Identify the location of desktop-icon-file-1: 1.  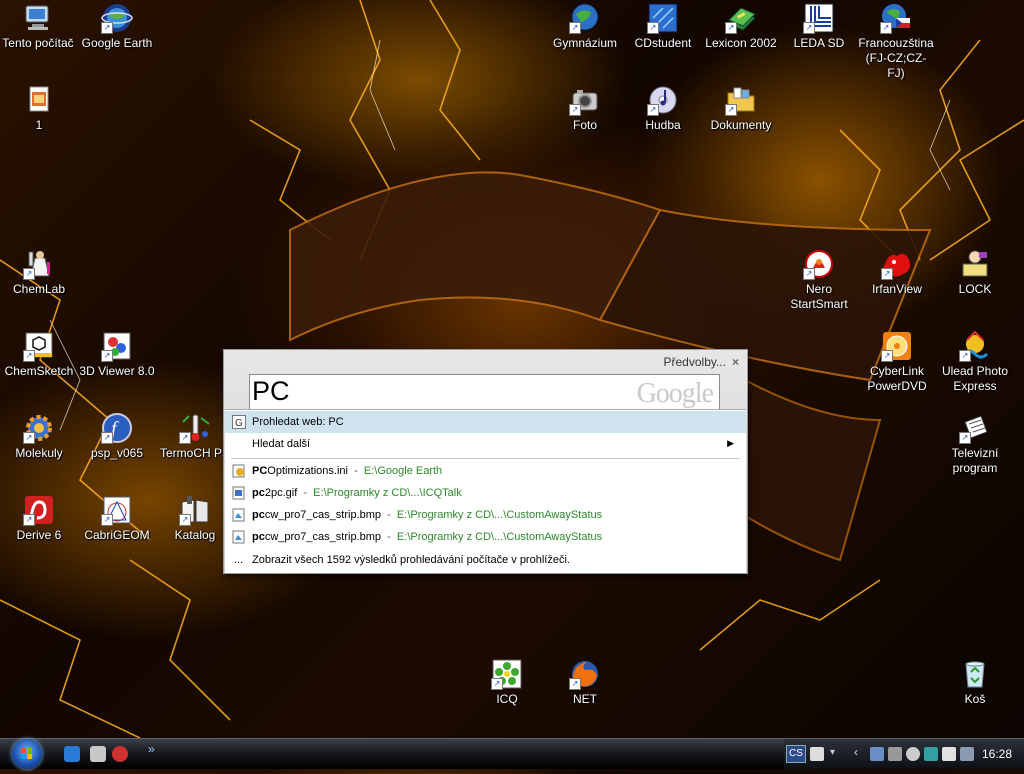
(39, 108).